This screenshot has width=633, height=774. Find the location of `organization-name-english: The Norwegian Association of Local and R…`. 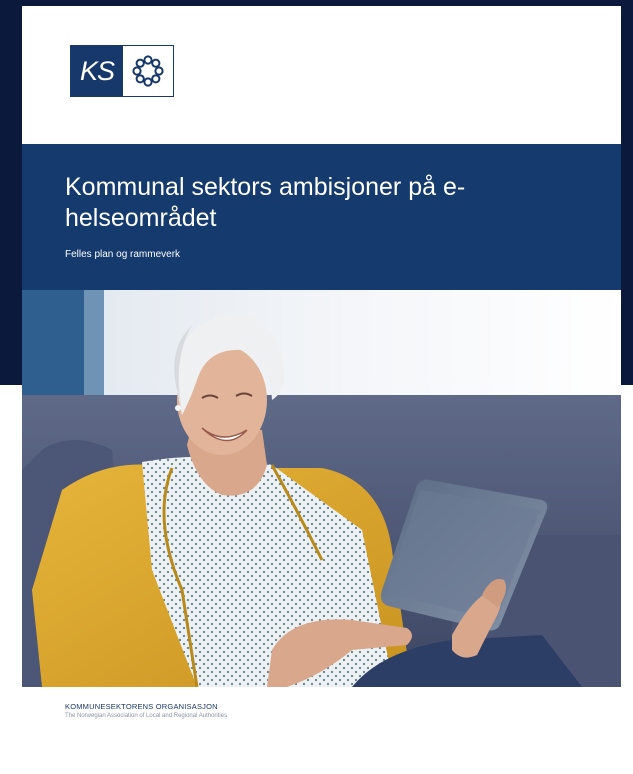

organization-name-english: The Norwegian Association of Local and R… is located at coordinates (146, 716).